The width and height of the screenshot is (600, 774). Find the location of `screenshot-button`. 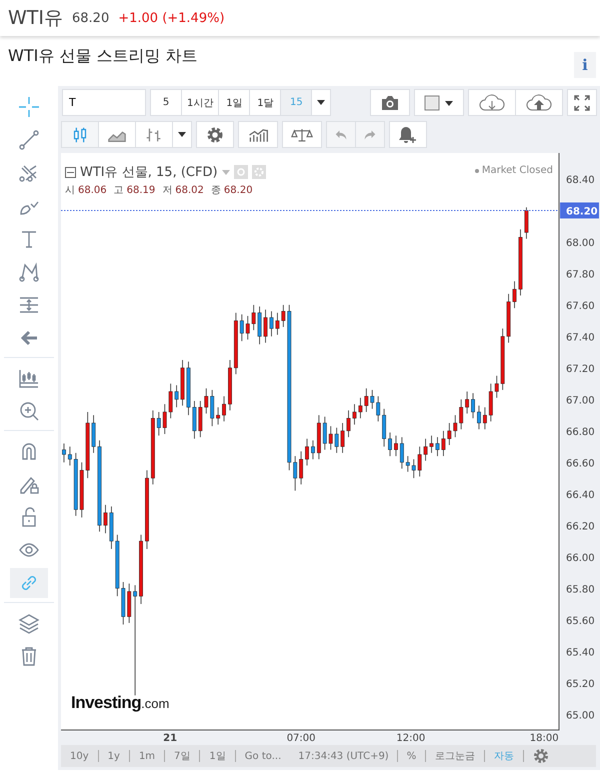

screenshot-button is located at coordinates (390, 102).